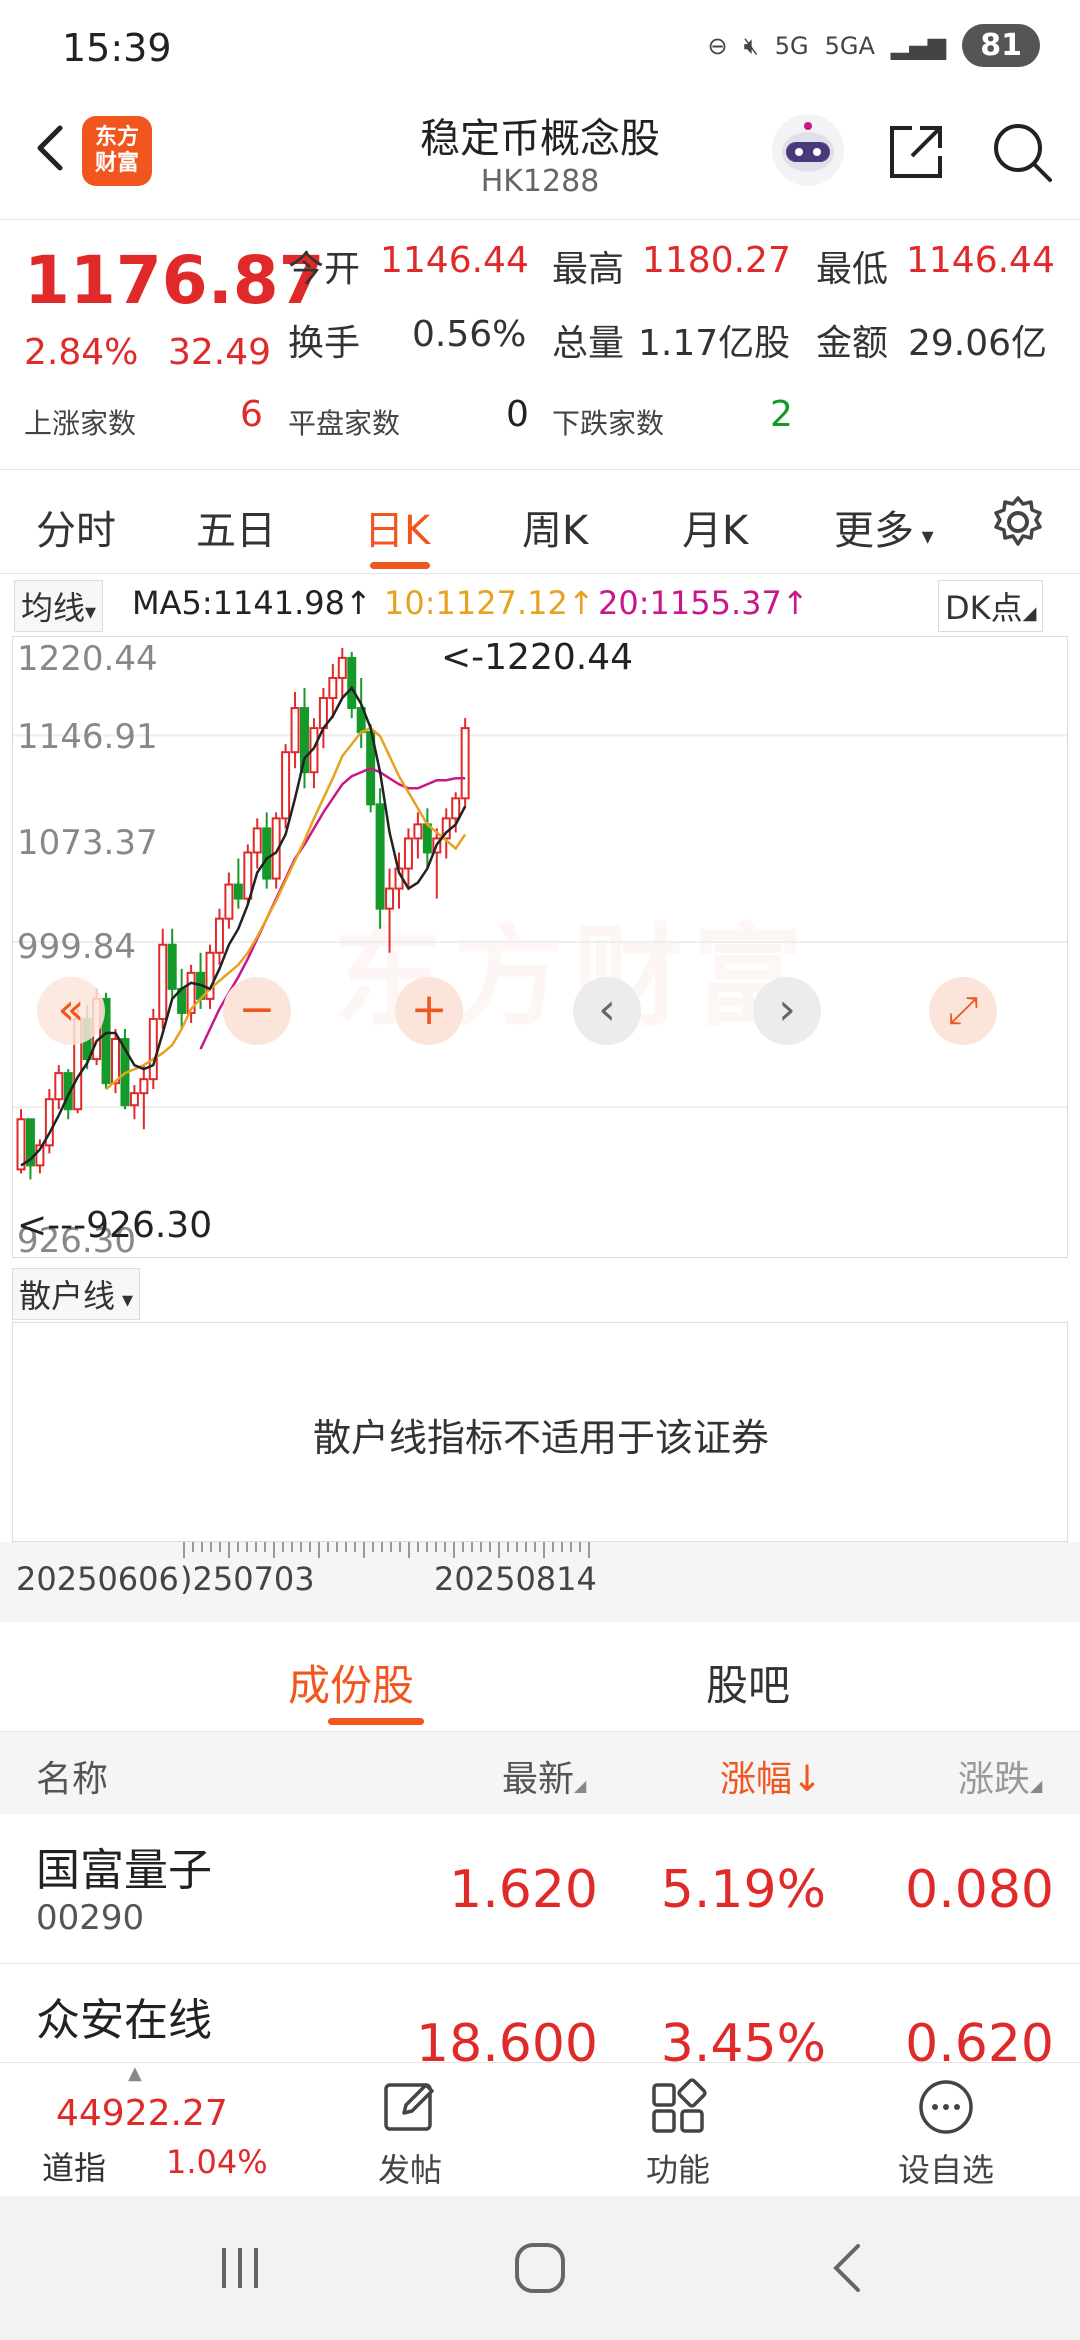  What do you see at coordinates (607, 1011) in the screenshot?
I see `prev-button: ‹` at bounding box center [607, 1011].